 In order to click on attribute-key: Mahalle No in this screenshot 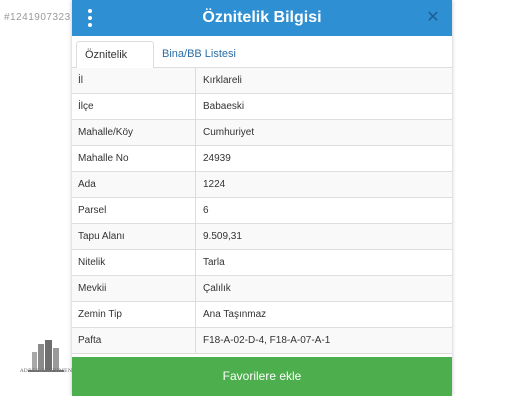, I will do `click(134, 158)`.